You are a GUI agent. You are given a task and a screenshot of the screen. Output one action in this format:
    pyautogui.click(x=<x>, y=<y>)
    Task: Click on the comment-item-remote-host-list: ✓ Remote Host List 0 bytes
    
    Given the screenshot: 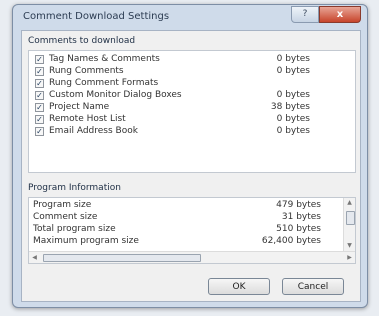 What is the action you would take?
    pyautogui.click(x=192, y=120)
    